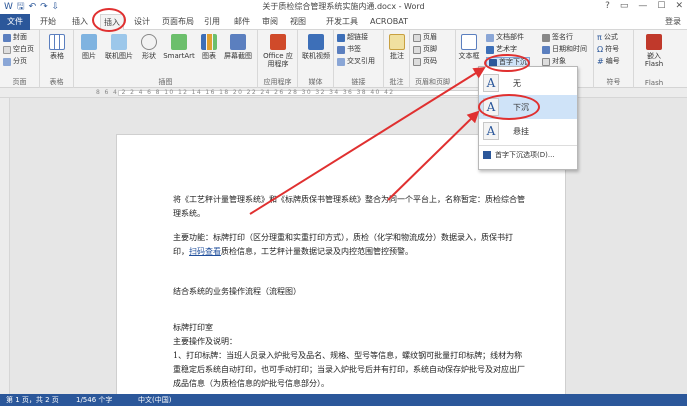 The height and width of the screenshot is (406, 687). What do you see at coordinates (433, 155) in the screenshot?
I see `arrow-to-dropped` at bounding box center [433, 155].